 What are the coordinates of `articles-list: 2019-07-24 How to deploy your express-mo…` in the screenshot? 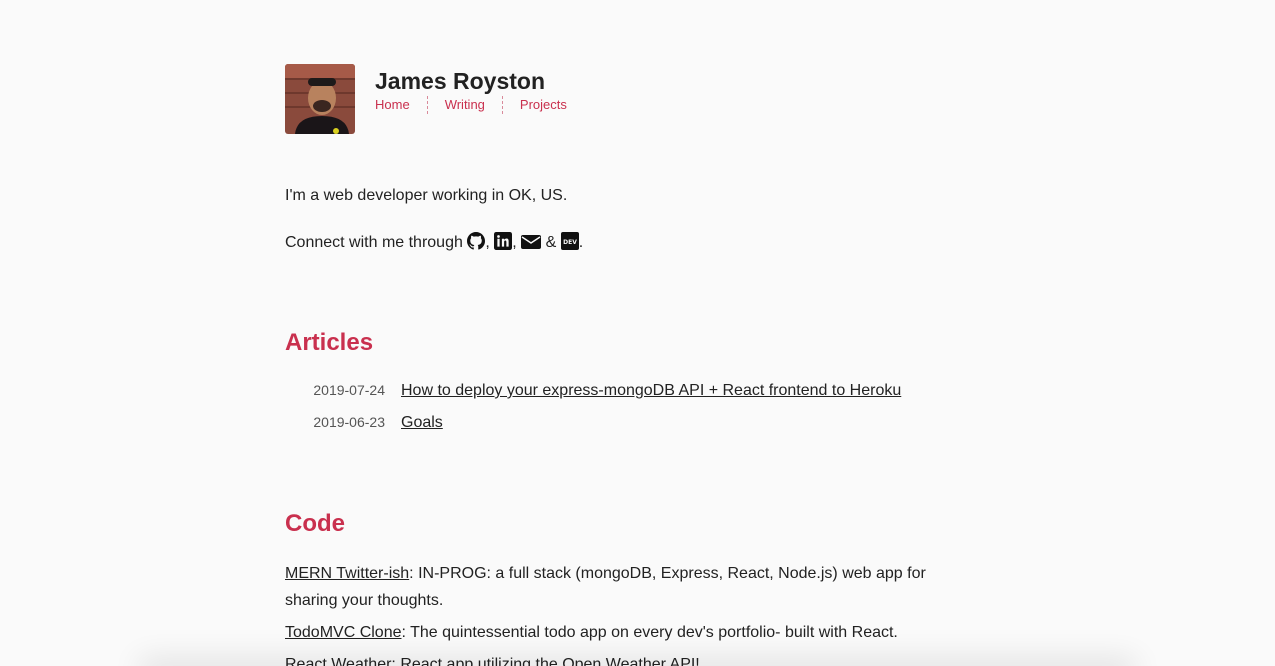 It's located at (635, 414).